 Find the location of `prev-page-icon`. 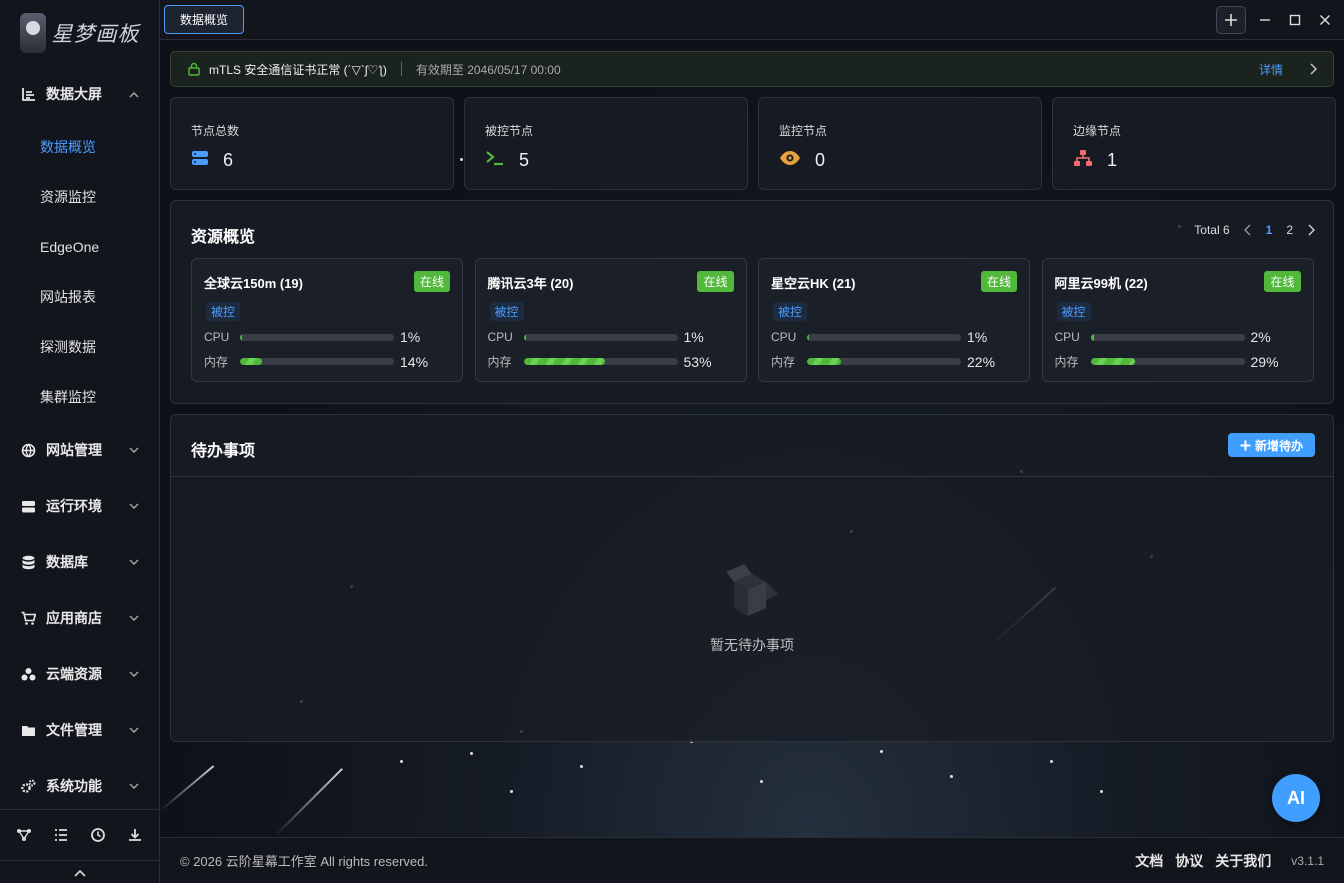

prev-page-icon is located at coordinates (1247, 230).